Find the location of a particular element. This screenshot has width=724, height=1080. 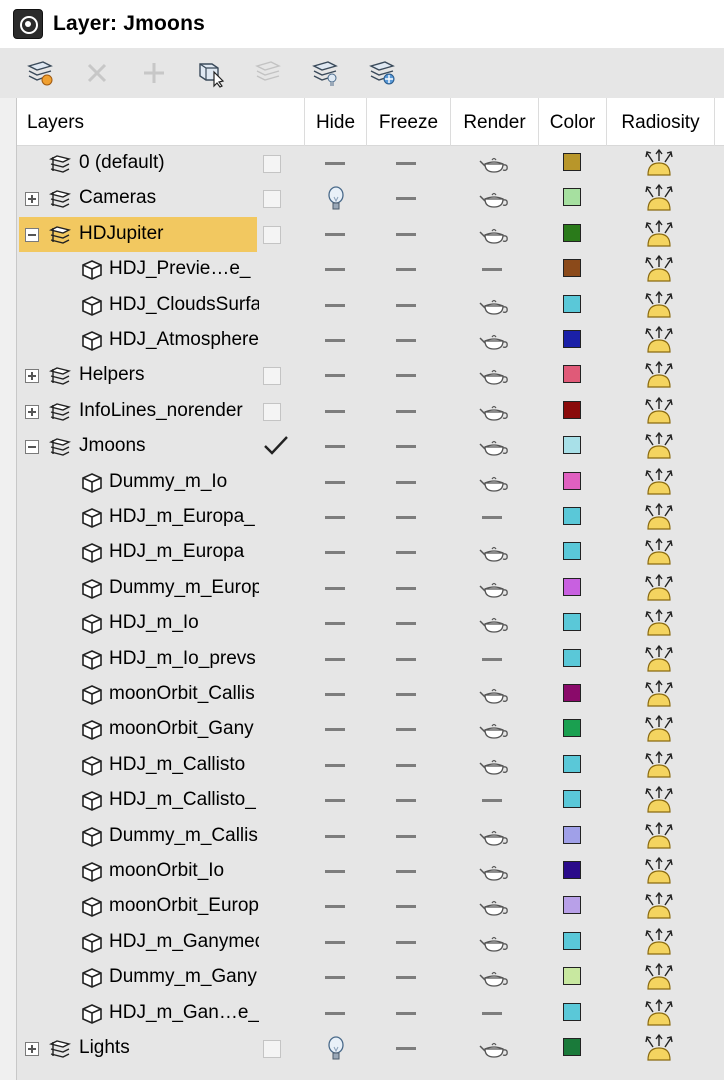

row-name-area: 0 (default) is located at coordinates (138, 163).